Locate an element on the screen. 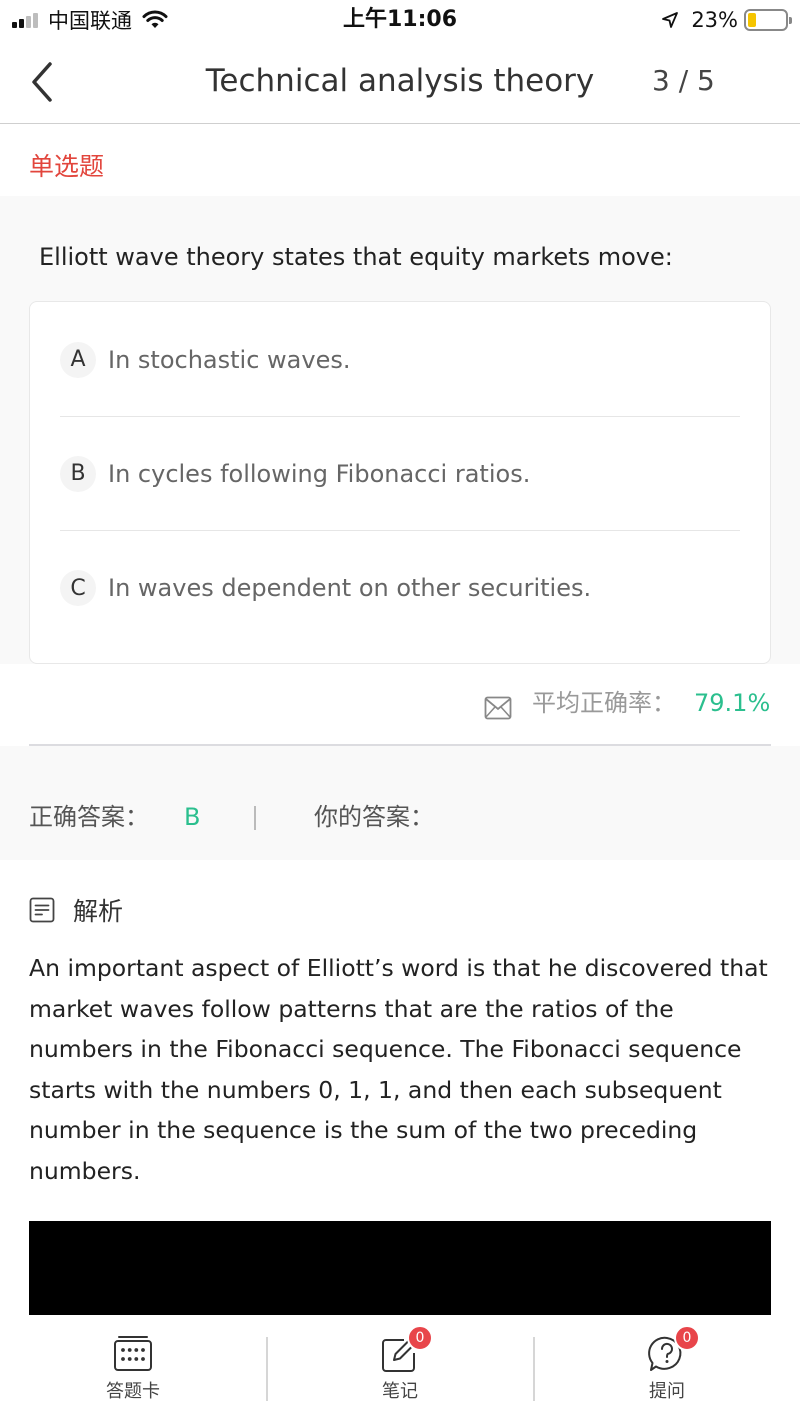 The width and height of the screenshot is (800, 1422). answer-separator is located at coordinates (255, 818).